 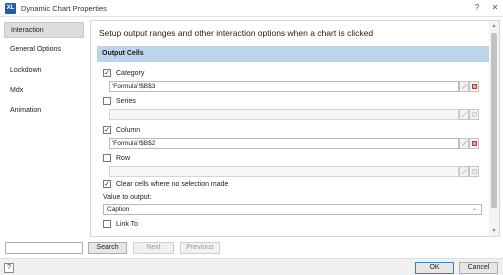 I want to click on category-cell-picker-button, so click(x=474, y=86).